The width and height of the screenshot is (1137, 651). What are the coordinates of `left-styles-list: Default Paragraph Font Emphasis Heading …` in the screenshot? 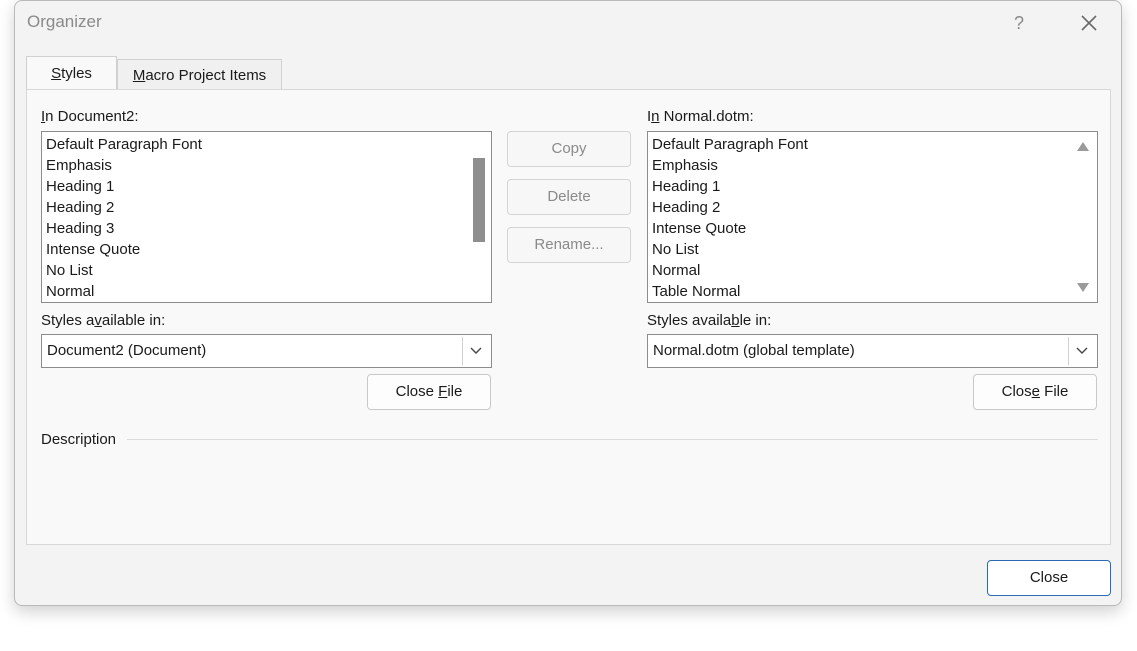 It's located at (266, 217).